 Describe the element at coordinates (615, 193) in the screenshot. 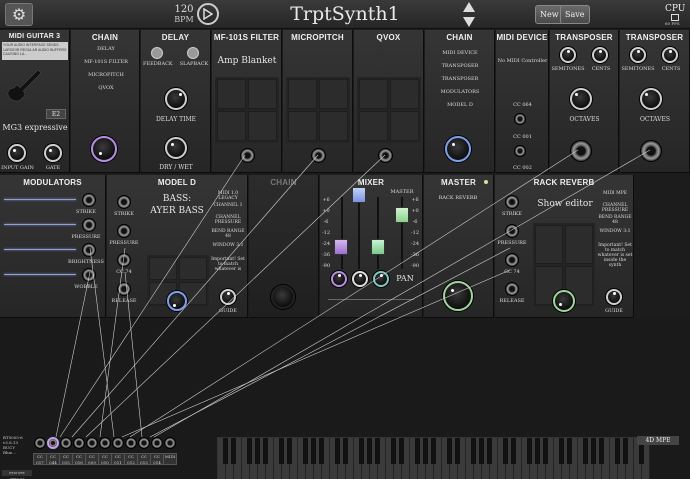

I see `setting-label: MIDI MPE` at that location.